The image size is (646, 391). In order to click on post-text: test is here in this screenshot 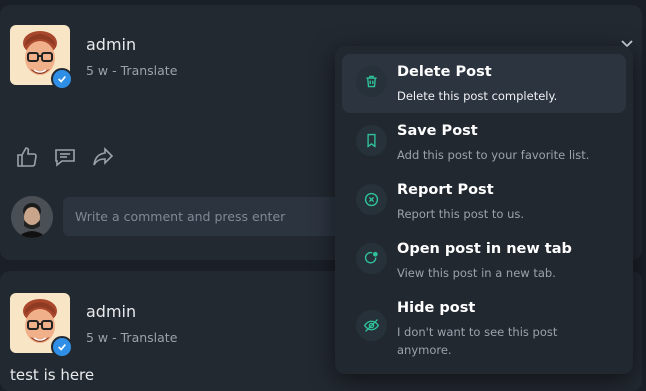, I will do `click(52, 375)`.